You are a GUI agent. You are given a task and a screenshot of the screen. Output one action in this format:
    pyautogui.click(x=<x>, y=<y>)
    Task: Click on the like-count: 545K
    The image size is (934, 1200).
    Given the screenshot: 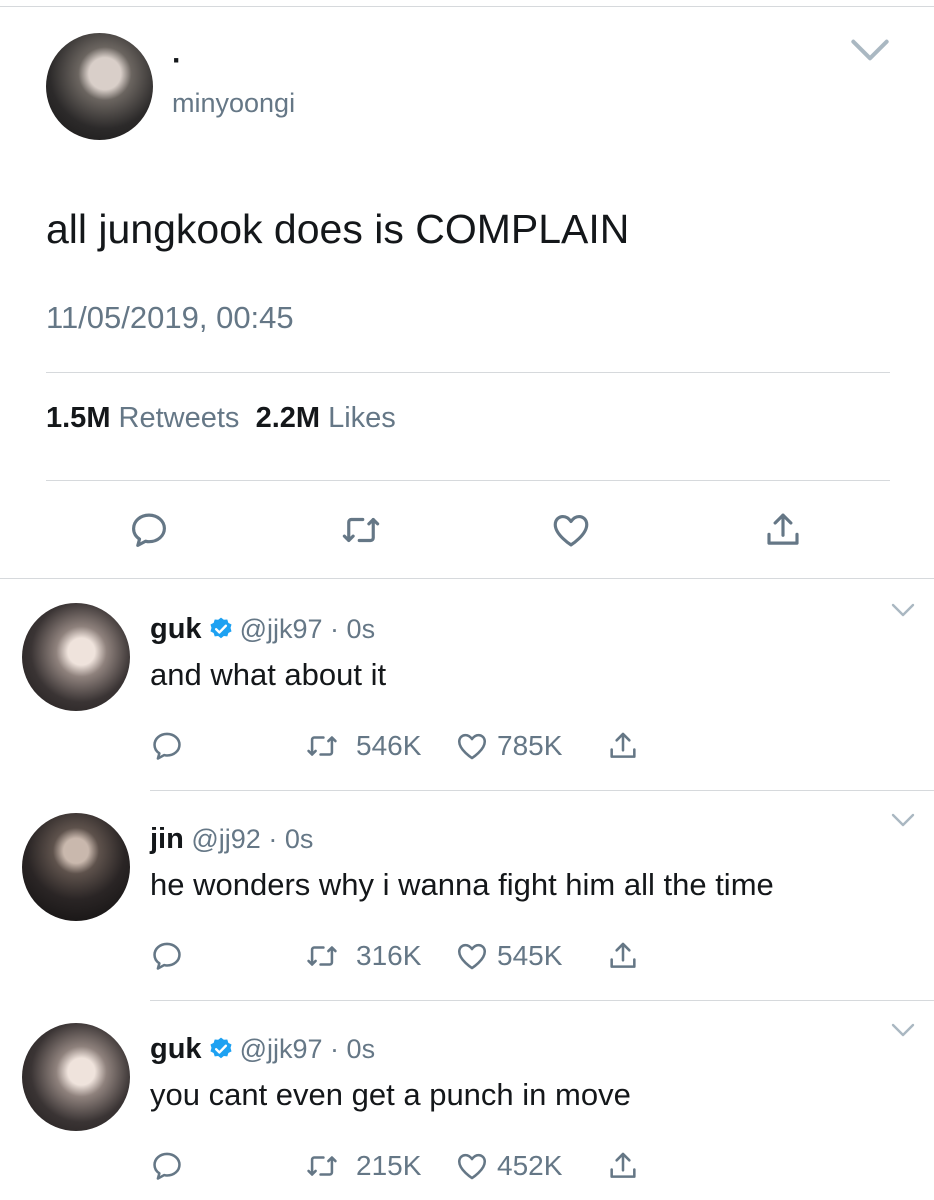 What is the action you would take?
    pyautogui.click(x=530, y=955)
    